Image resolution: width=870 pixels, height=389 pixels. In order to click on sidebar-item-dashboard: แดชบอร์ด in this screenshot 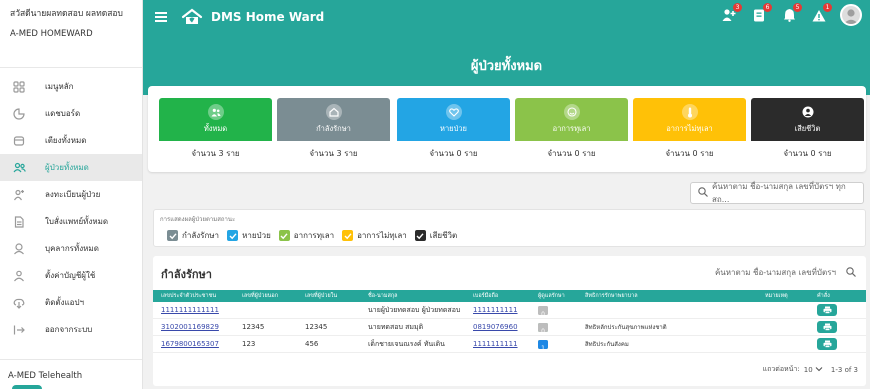, I will do `click(71, 113)`.